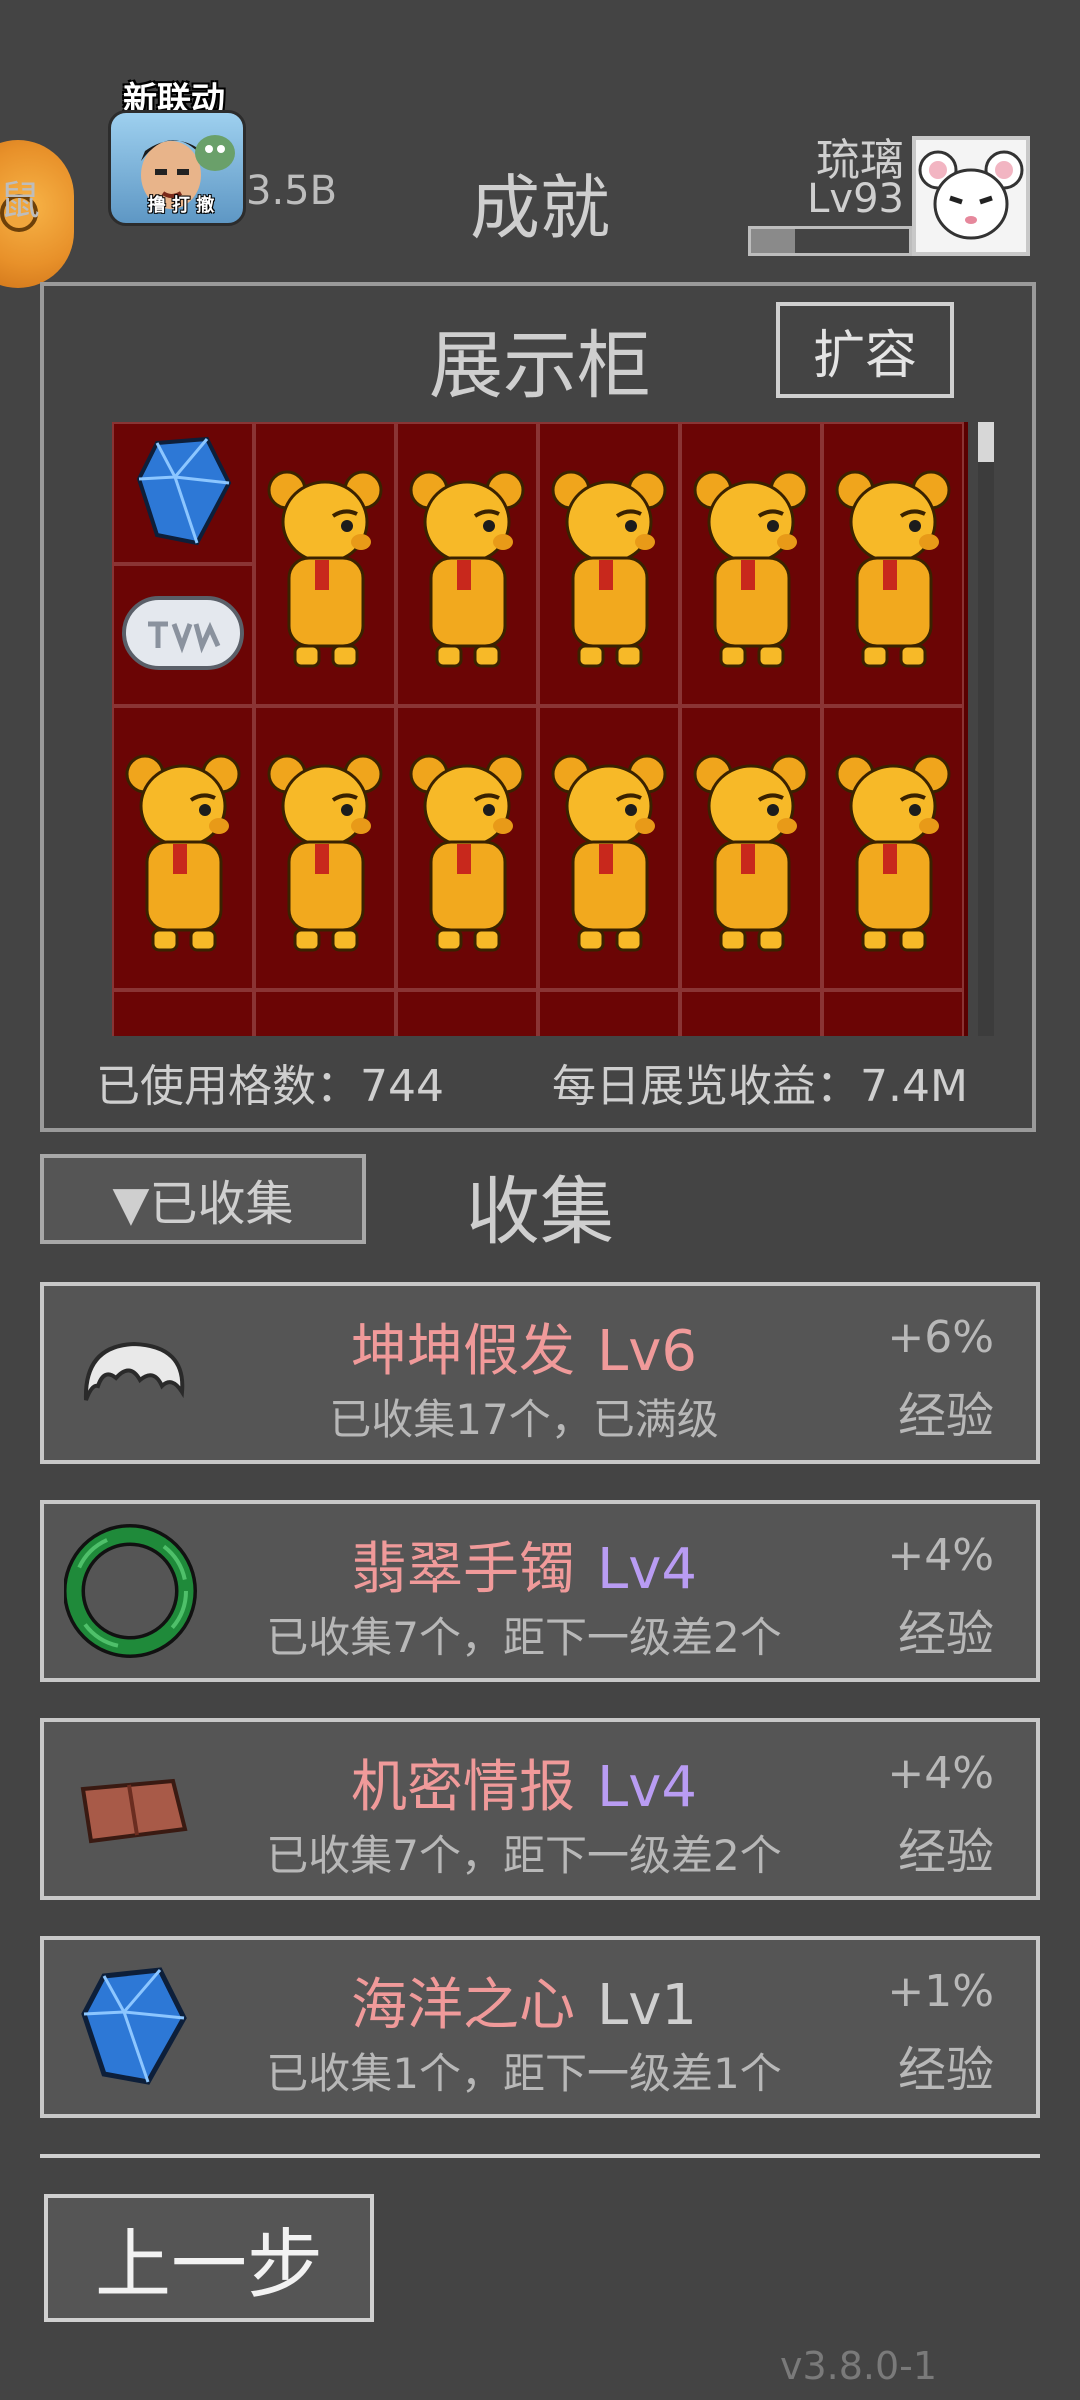 Image resolution: width=1080 pixels, height=2400 pixels. I want to click on back-button: 上一步, so click(209, 2258).